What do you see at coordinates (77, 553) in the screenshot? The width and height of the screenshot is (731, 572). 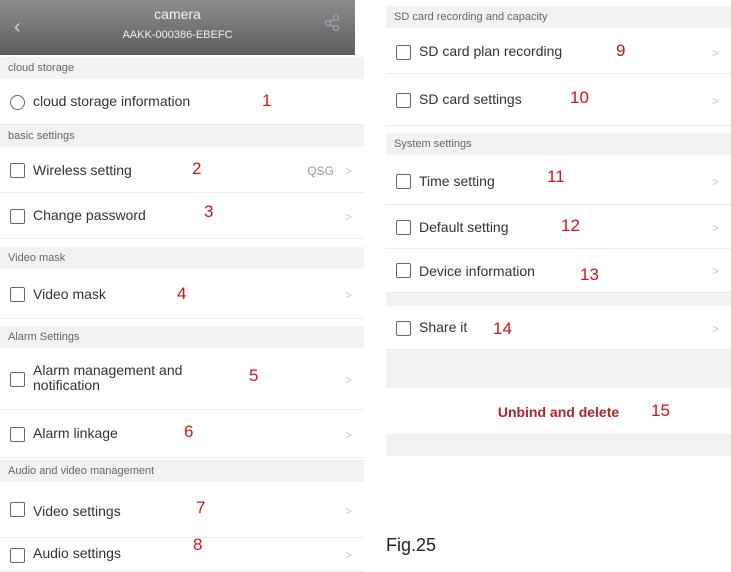 I see `item-label: Audio settings` at bounding box center [77, 553].